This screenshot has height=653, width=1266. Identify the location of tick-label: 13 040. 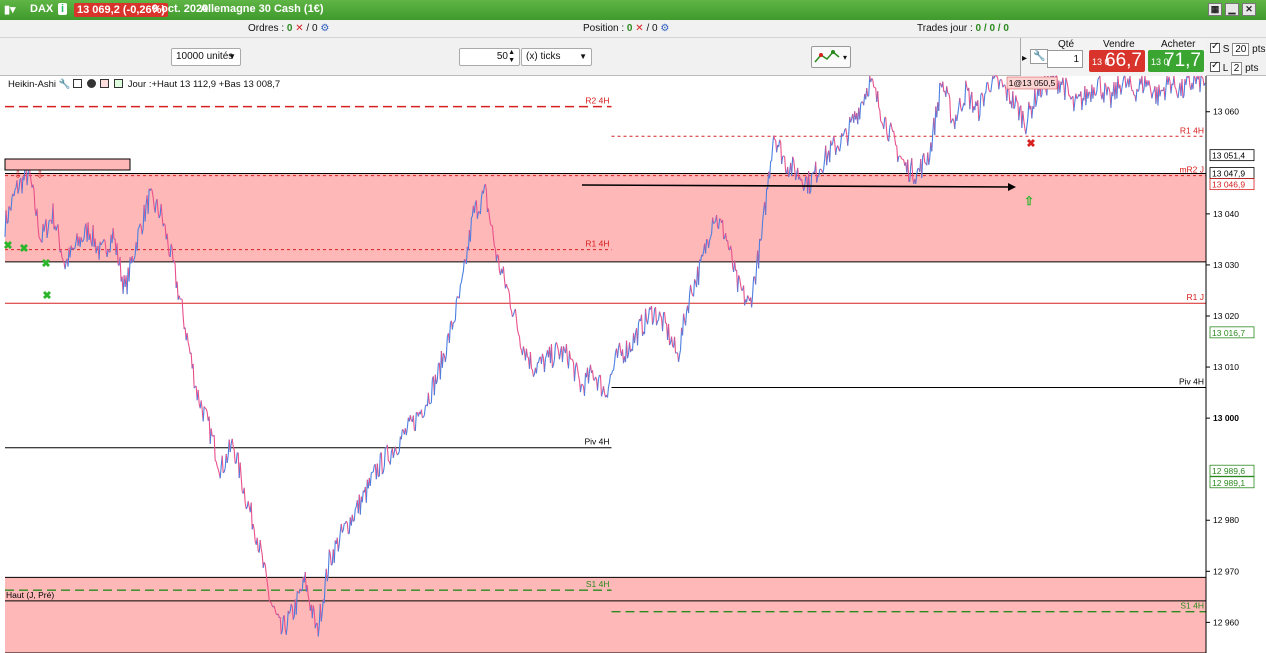
(1226, 214).